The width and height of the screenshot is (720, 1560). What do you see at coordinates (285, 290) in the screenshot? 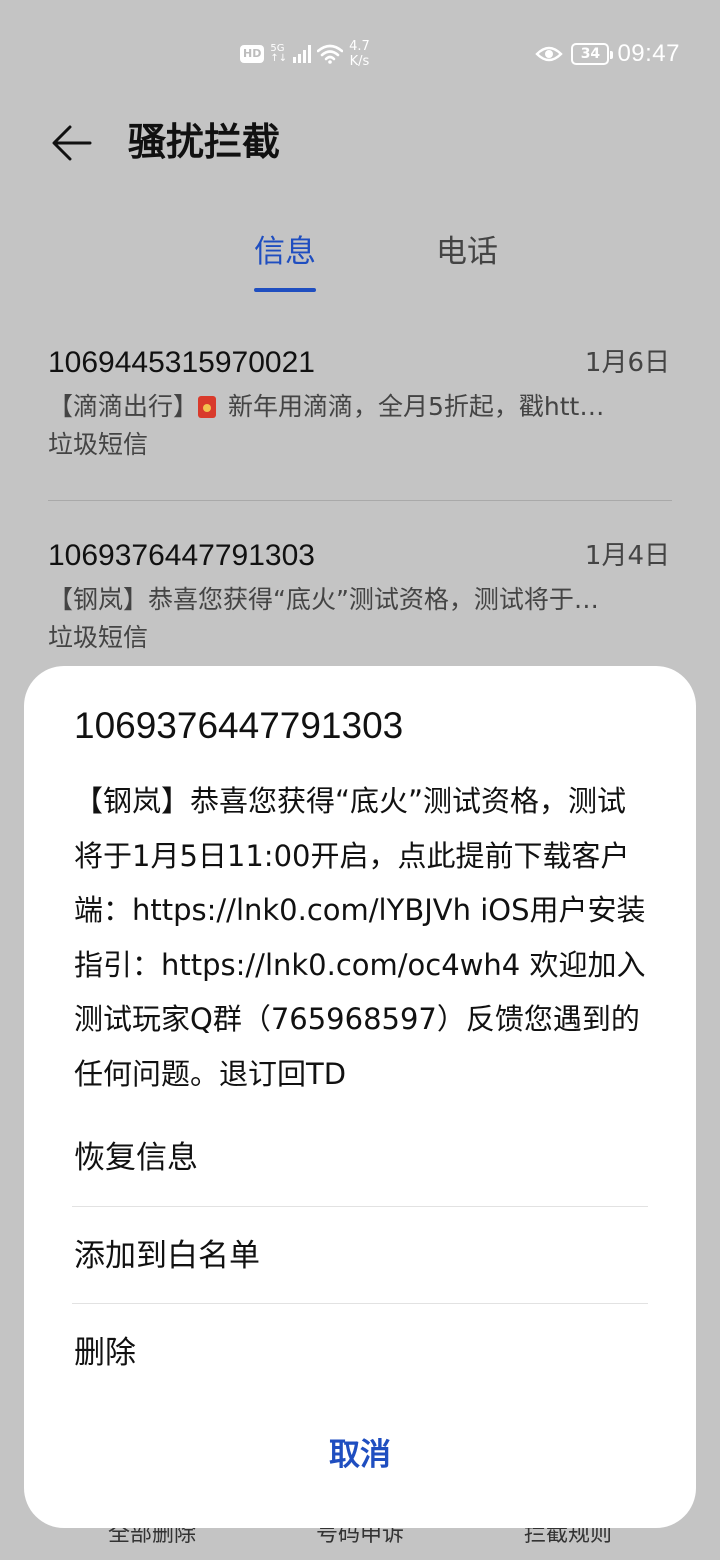
I see `tab-indicator` at bounding box center [285, 290].